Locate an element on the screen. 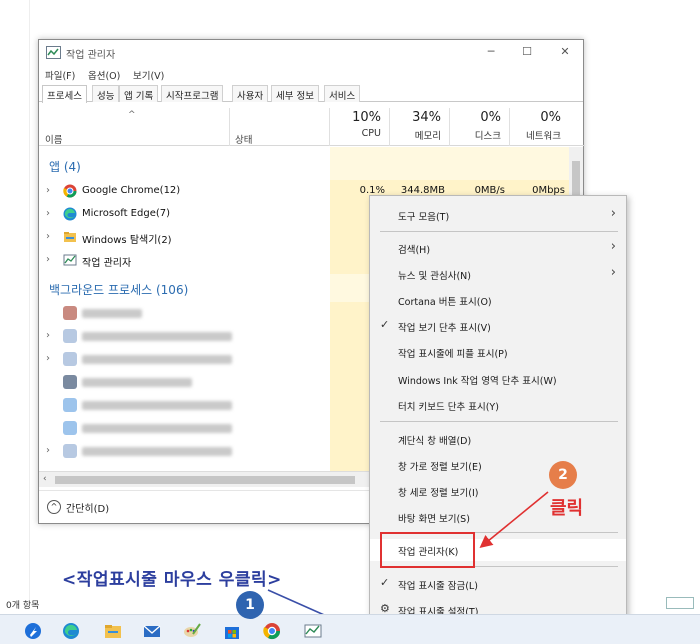 Image resolution: width=700 pixels, height=644 pixels. menu-item-side-by-side: 창 세로 정렬 보기(I) is located at coordinates (498, 491).